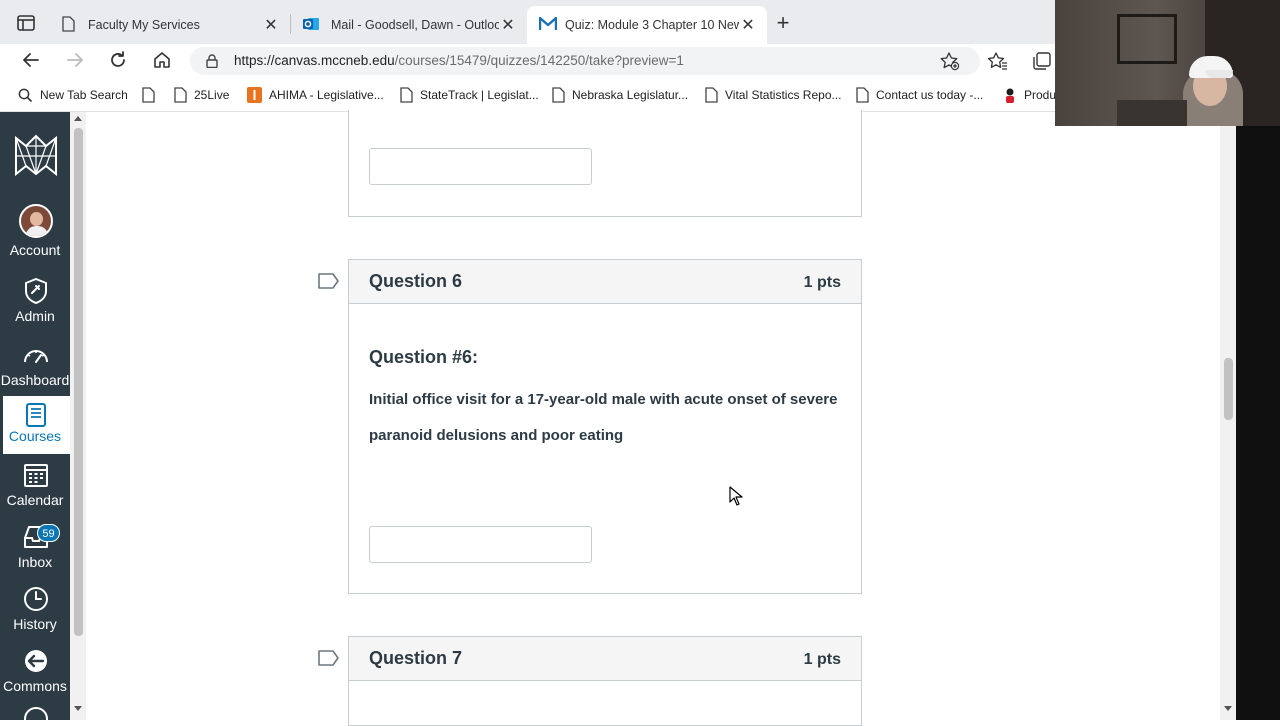 This screenshot has width=1280, height=726. I want to click on collections-icon, so click(1042, 63).